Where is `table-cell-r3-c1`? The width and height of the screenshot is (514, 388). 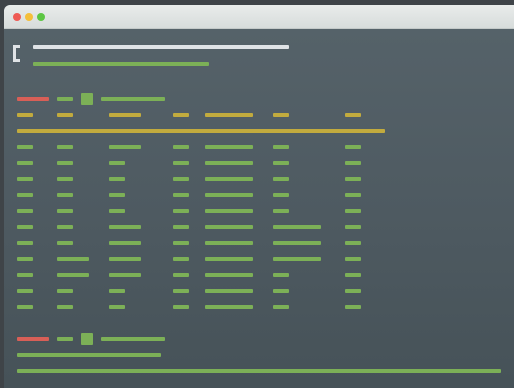
table-cell-r3-c1 is located at coordinates (25, 179).